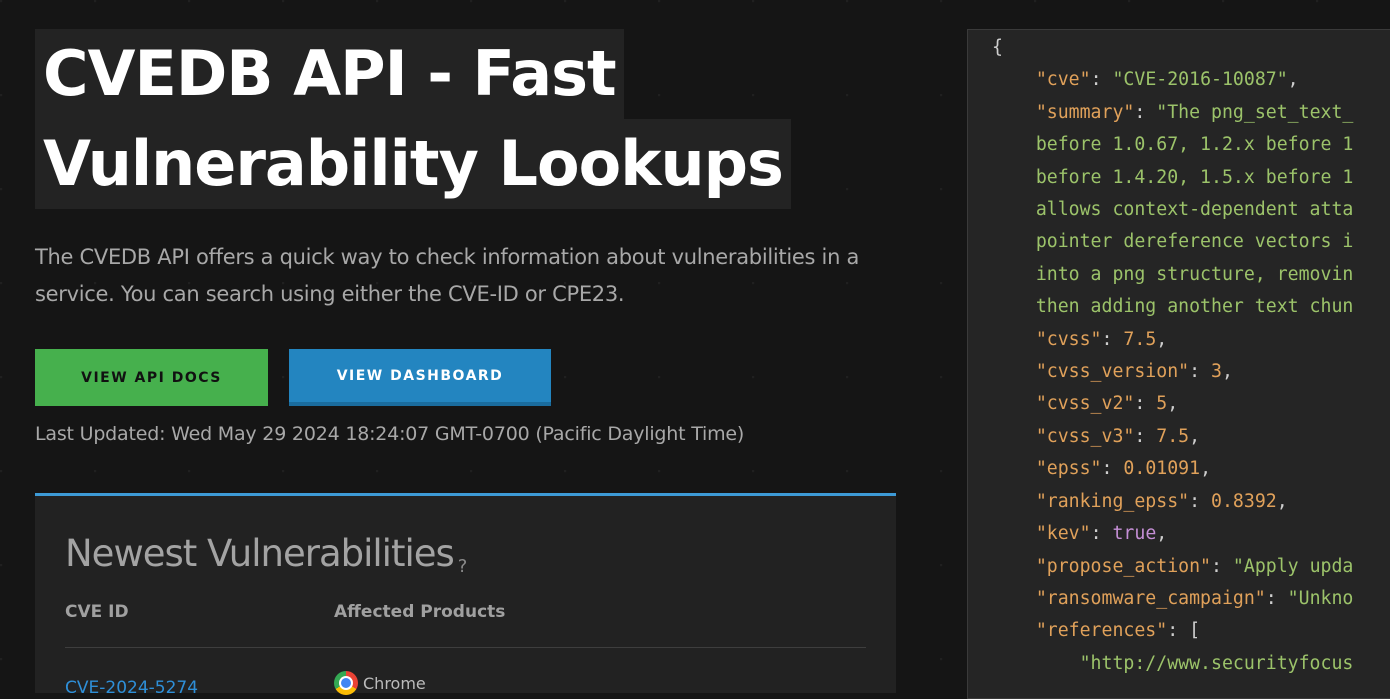  What do you see at coordinates (465, 647) in the screenshot?
I see `table-divider` at bounding box center [465, 647].